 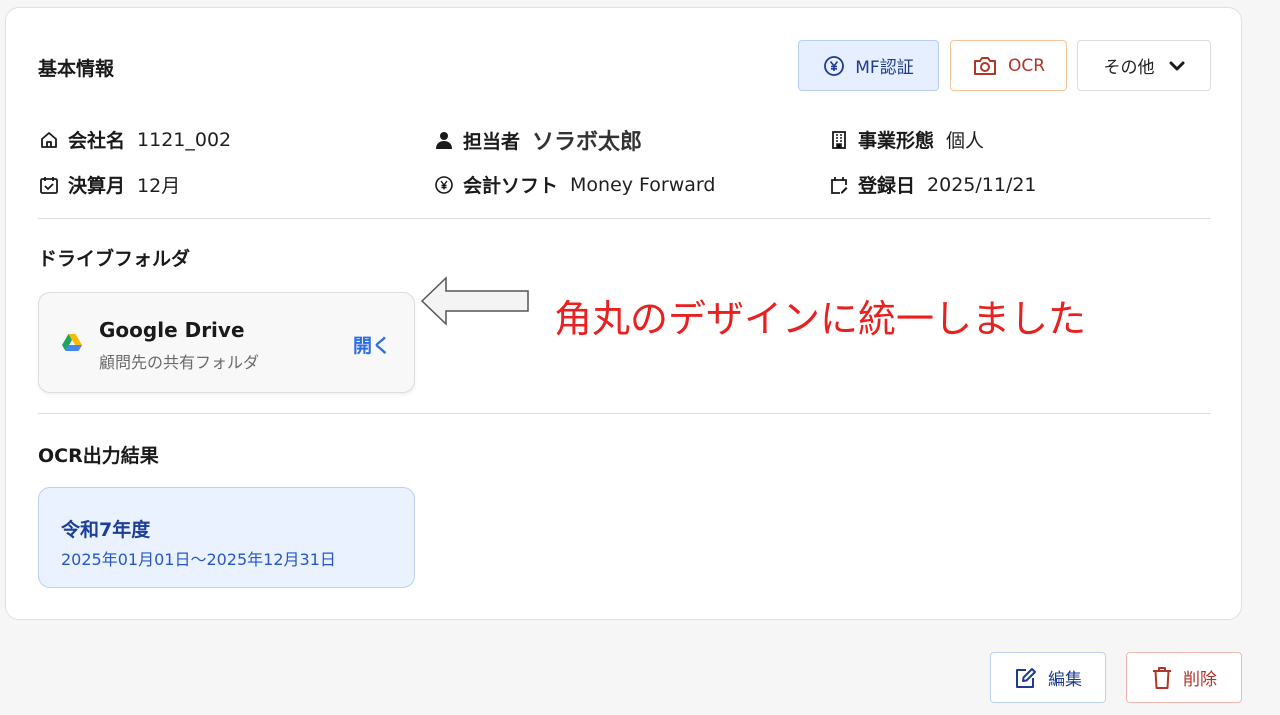 What do you see at coordinates (839, 140) in the screenshot?
I see `building-icon` at bounding box center [839, 140].